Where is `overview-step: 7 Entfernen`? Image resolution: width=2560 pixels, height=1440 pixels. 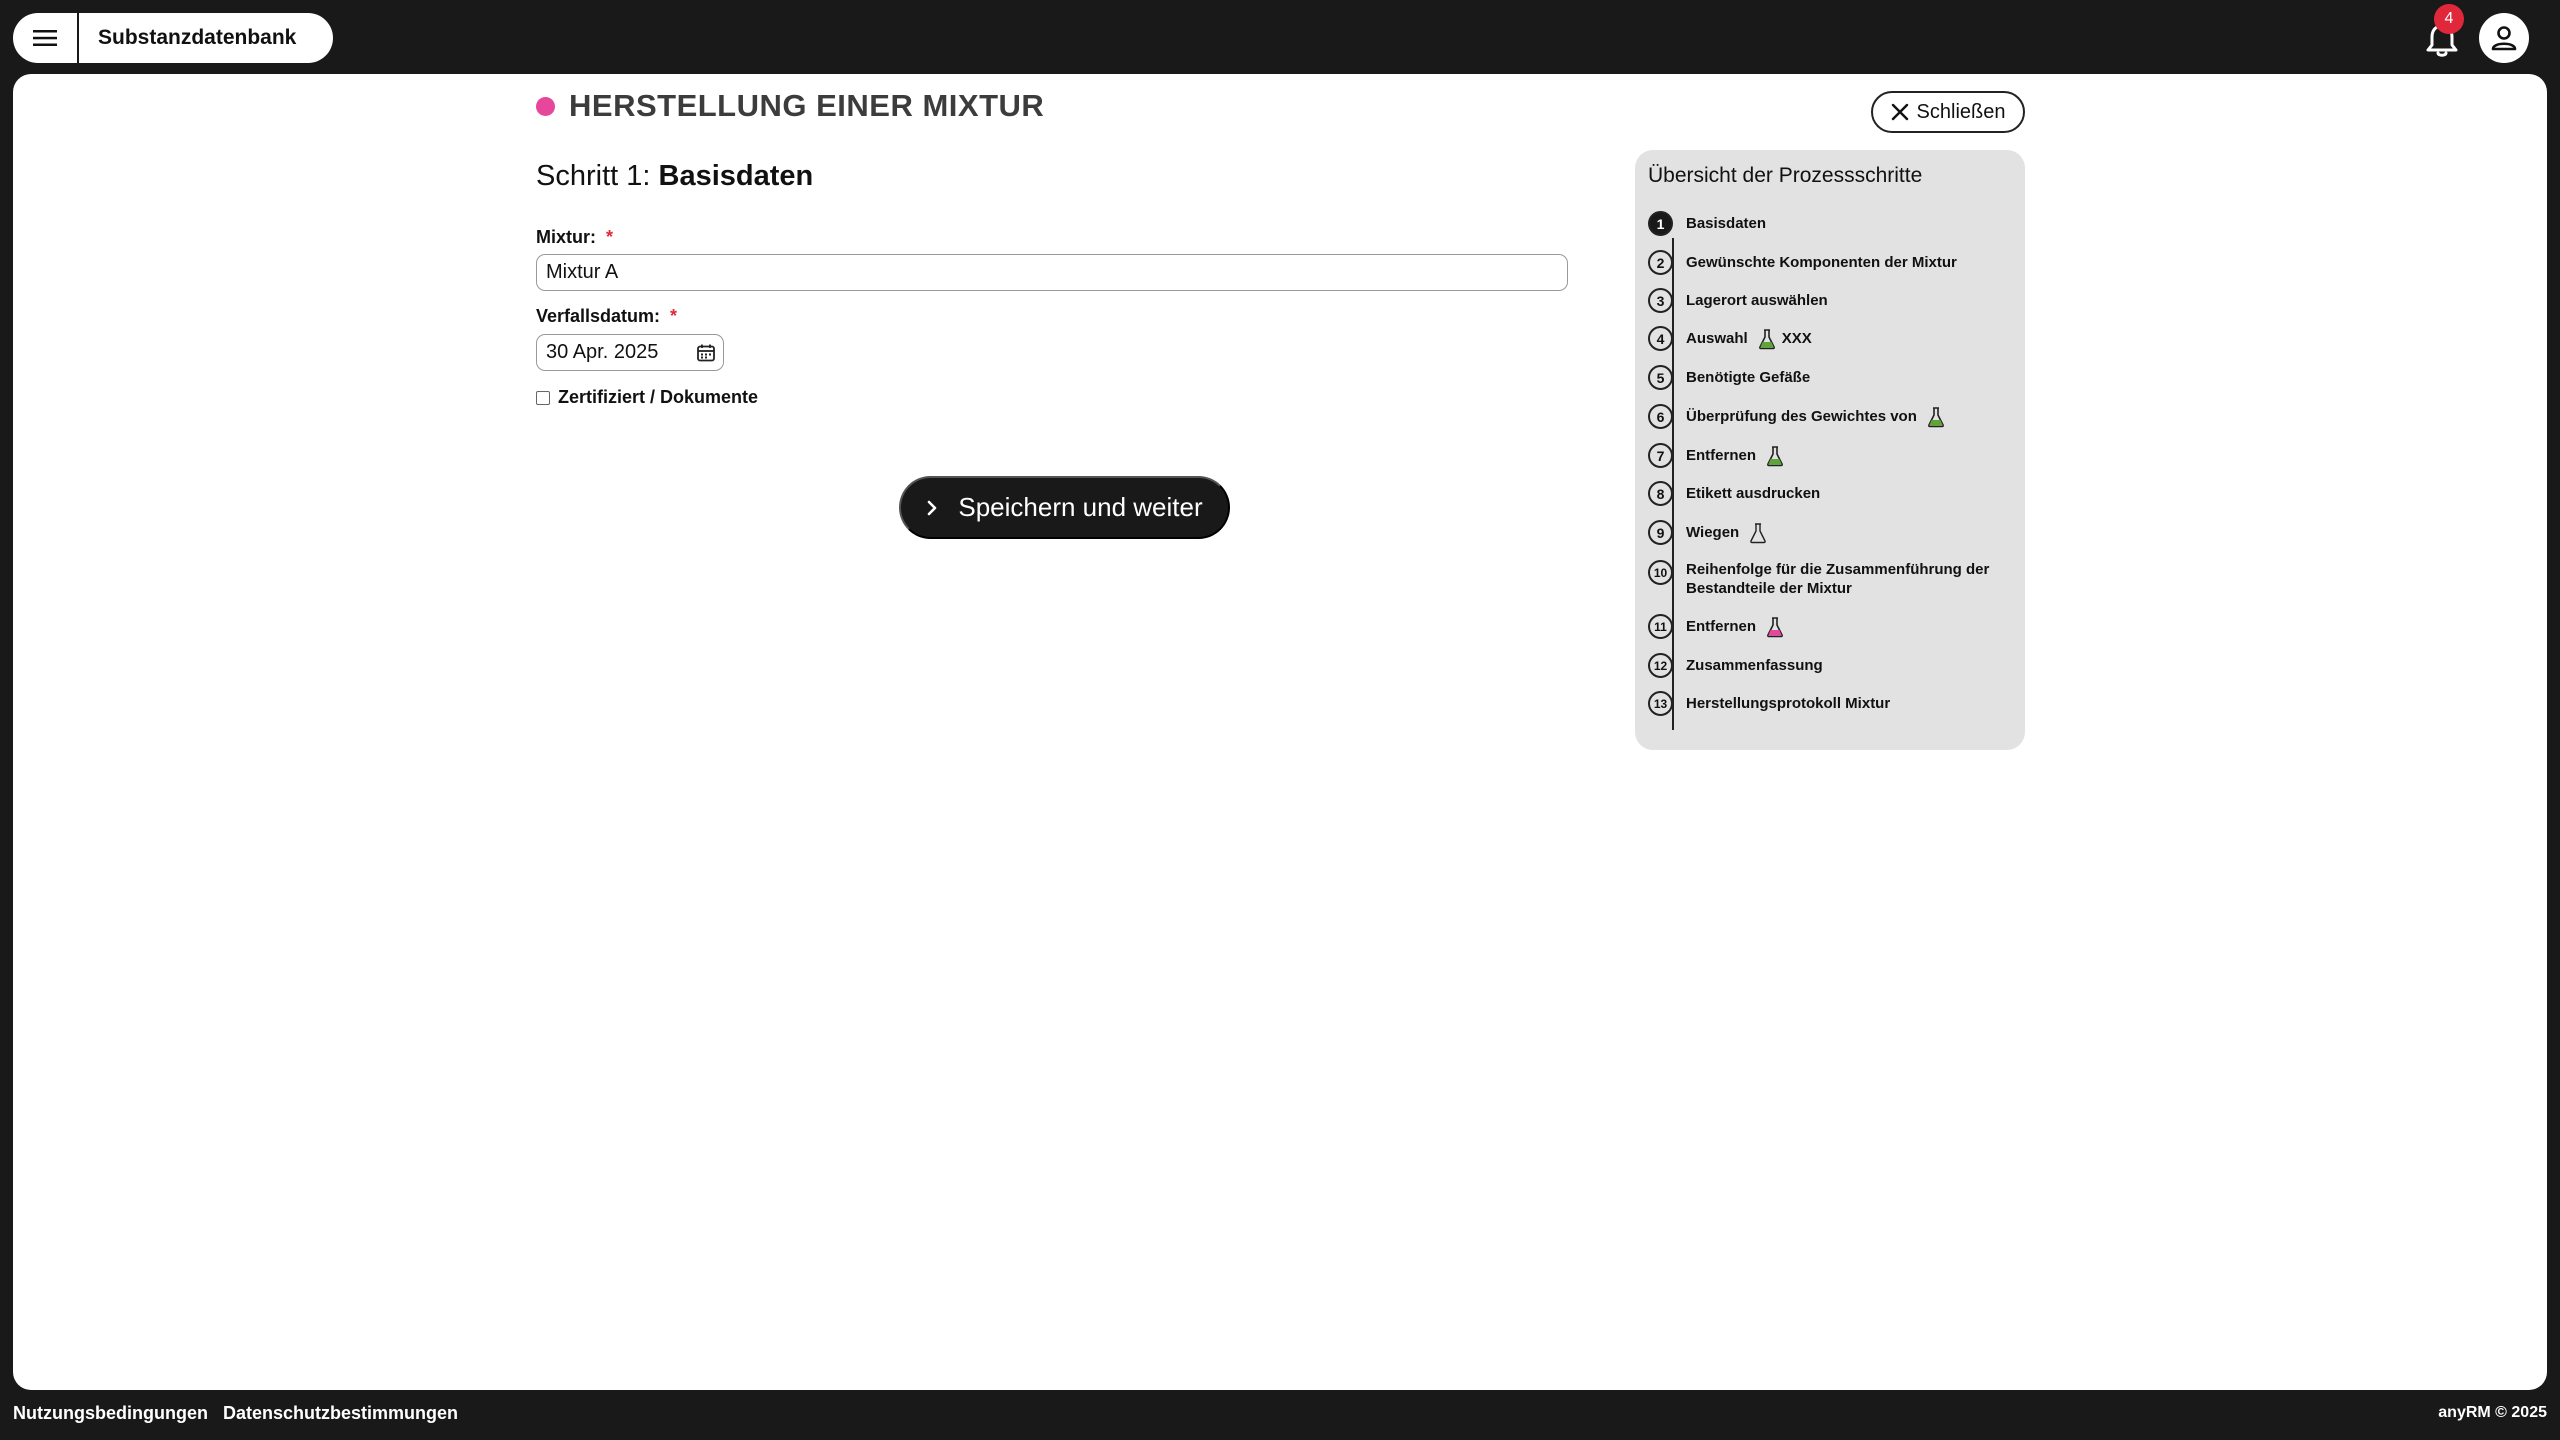 overview-step: 7 Entfernen is located at coordinates (1716, 455).